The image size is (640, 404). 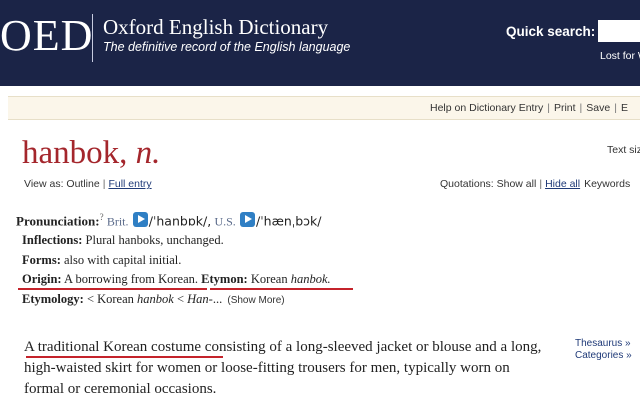 I want to click on headword: hanbok, n., so click(x=91, y=153).